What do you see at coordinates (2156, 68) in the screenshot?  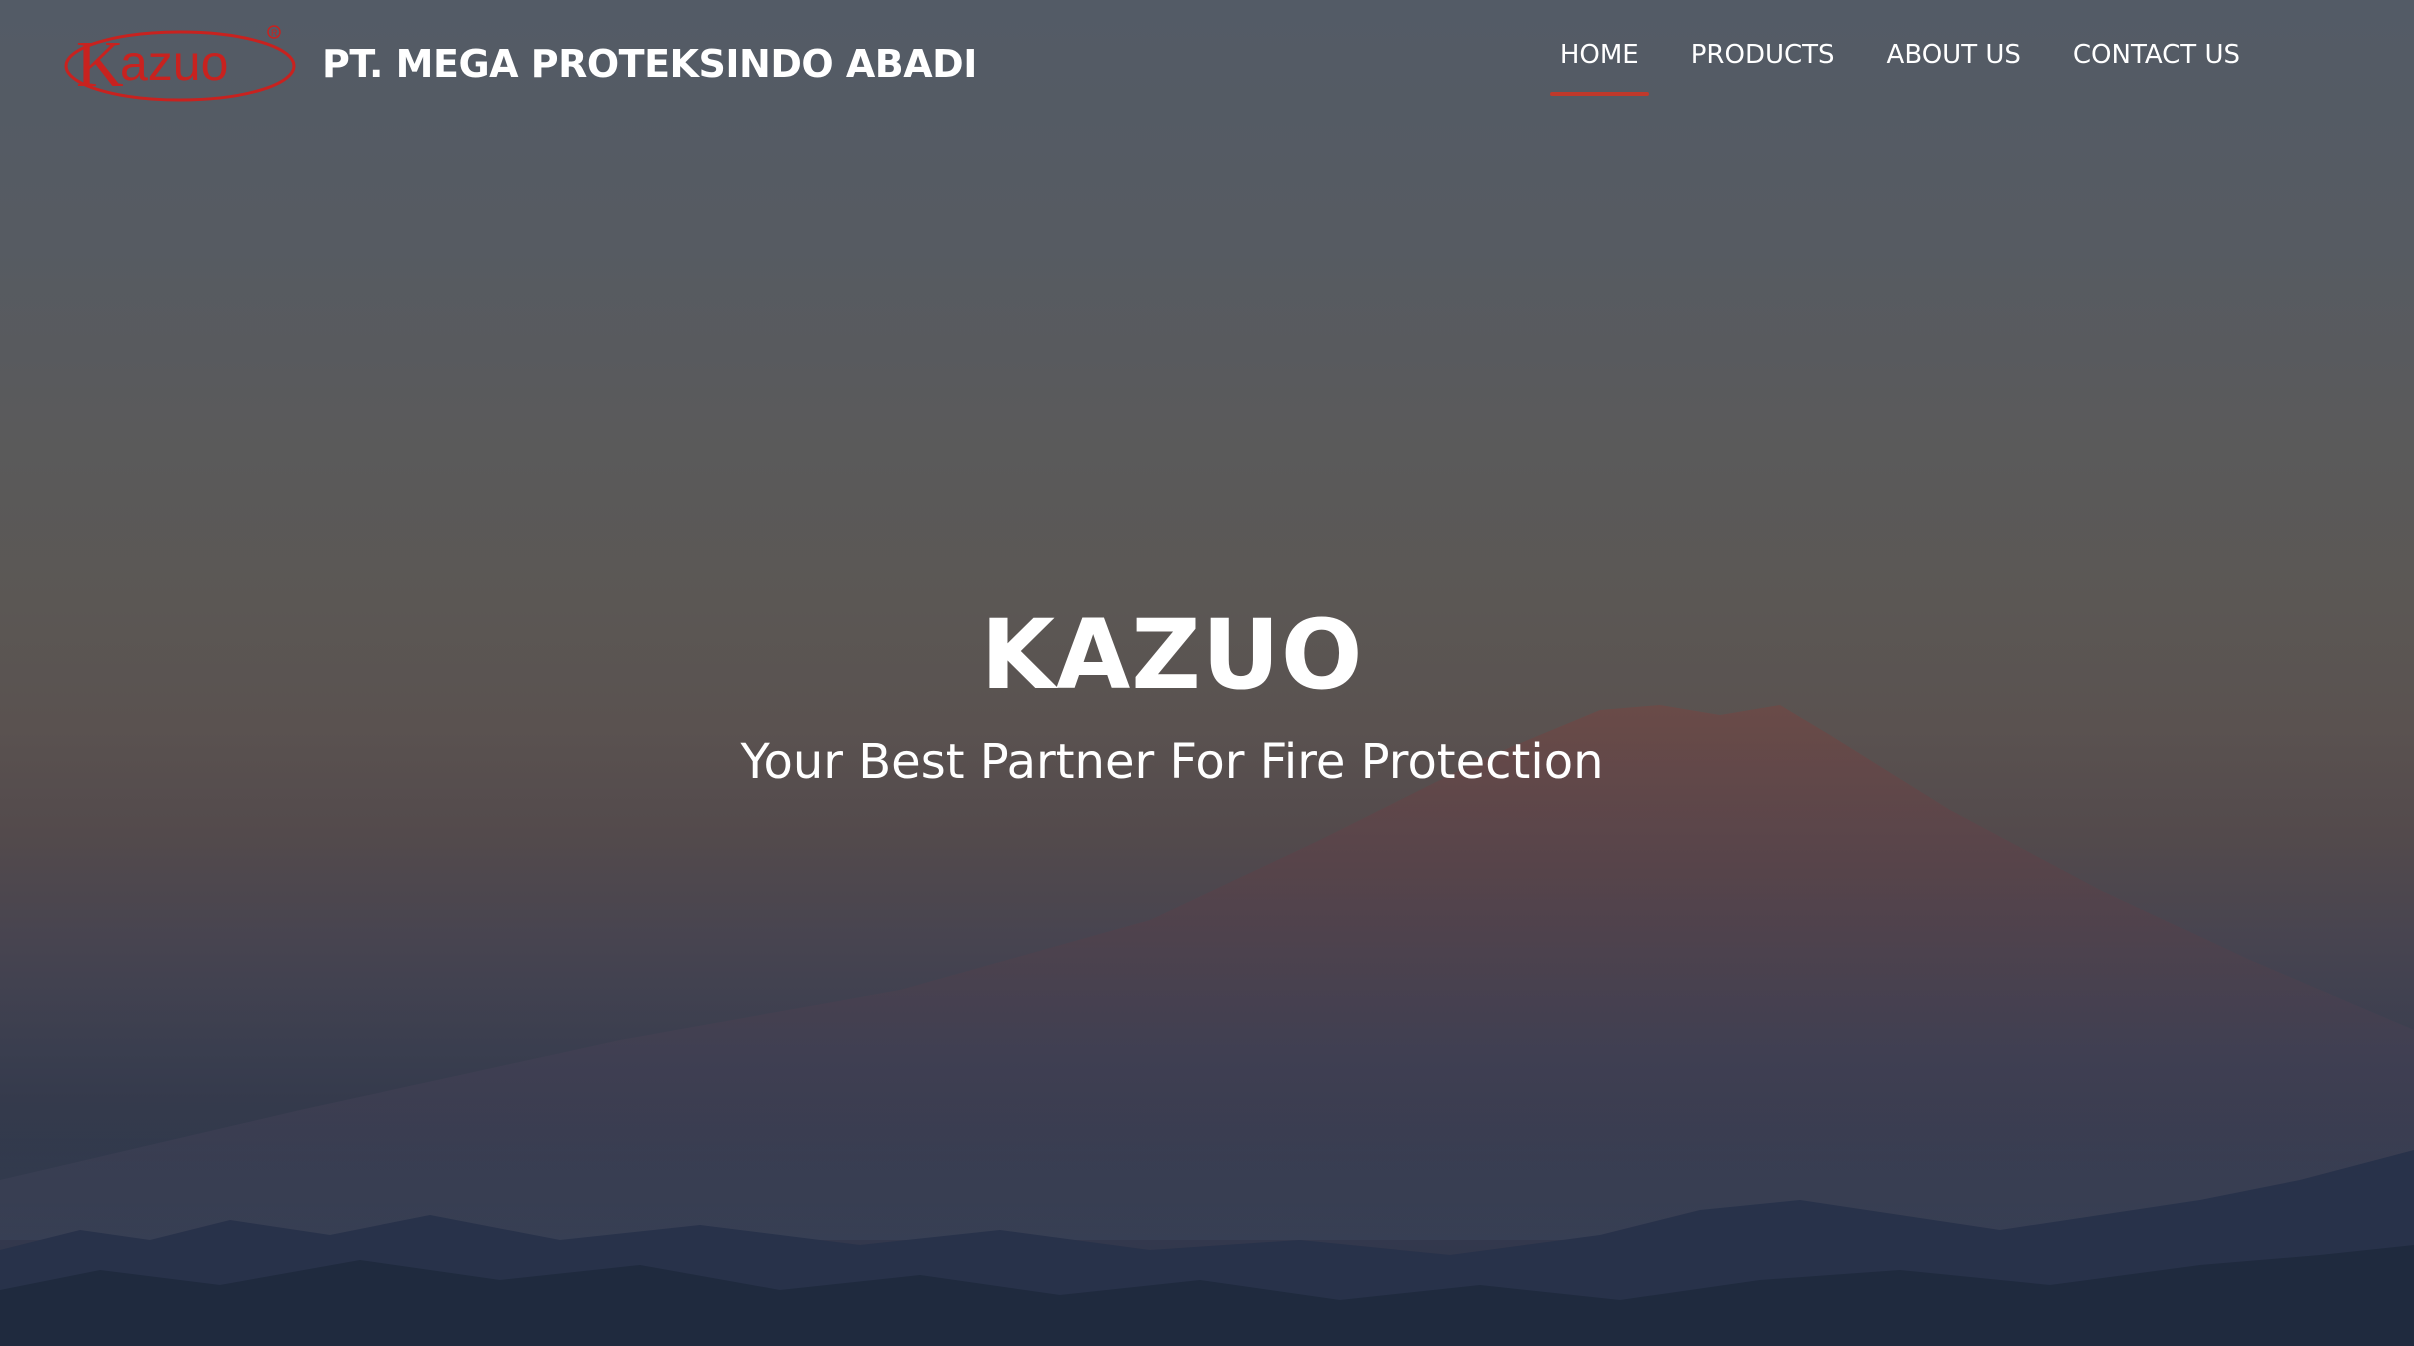 I see `nav-item-contact-us: CONTACT US` at bounding box center [2156, 68].